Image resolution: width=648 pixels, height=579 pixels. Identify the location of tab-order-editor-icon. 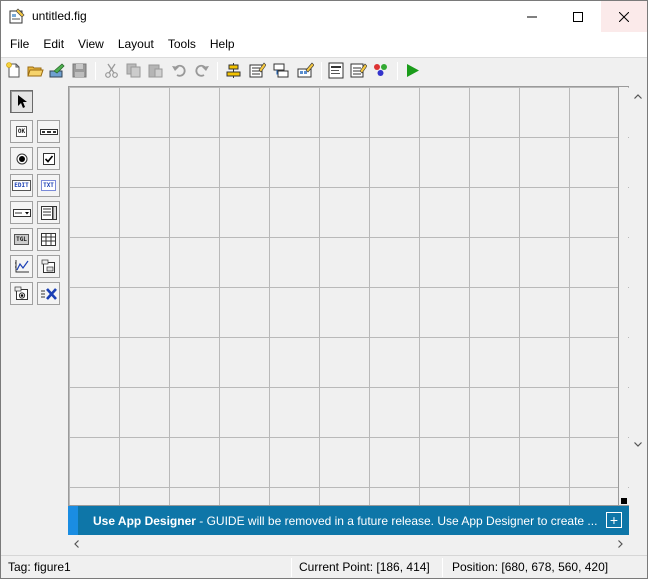
(281, 70).